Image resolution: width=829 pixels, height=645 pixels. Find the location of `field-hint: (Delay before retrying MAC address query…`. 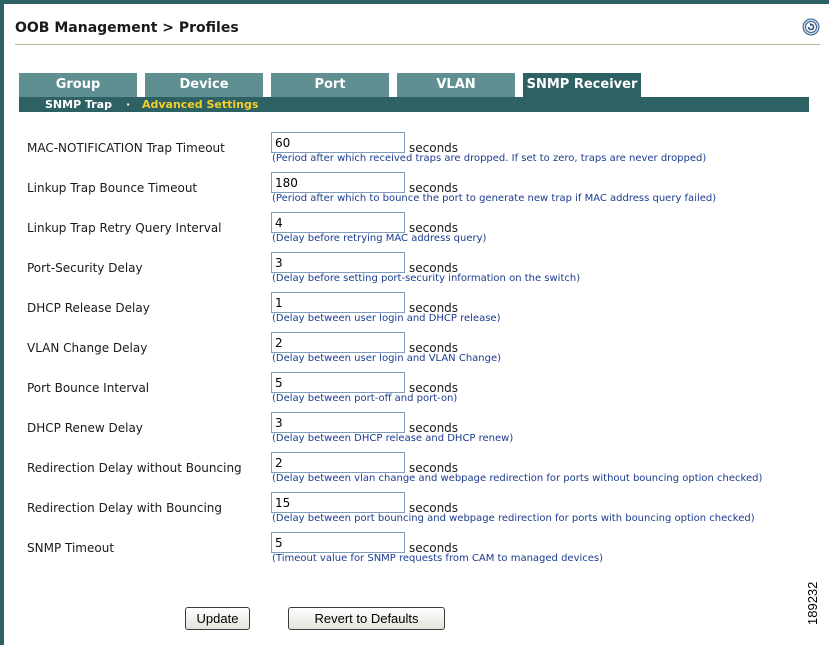

field-hint: (Delay before retrying MAC address query… is located at coordinates (379, 238).